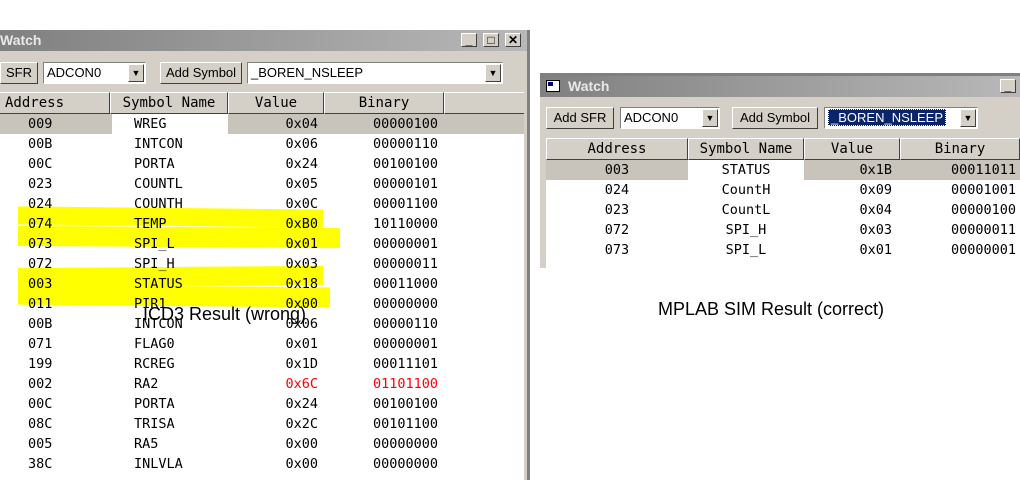 Image resolution: width=1020 pixels, height=480 pixels. I want to click on cell-binary: 00011000, so click(405, 284).